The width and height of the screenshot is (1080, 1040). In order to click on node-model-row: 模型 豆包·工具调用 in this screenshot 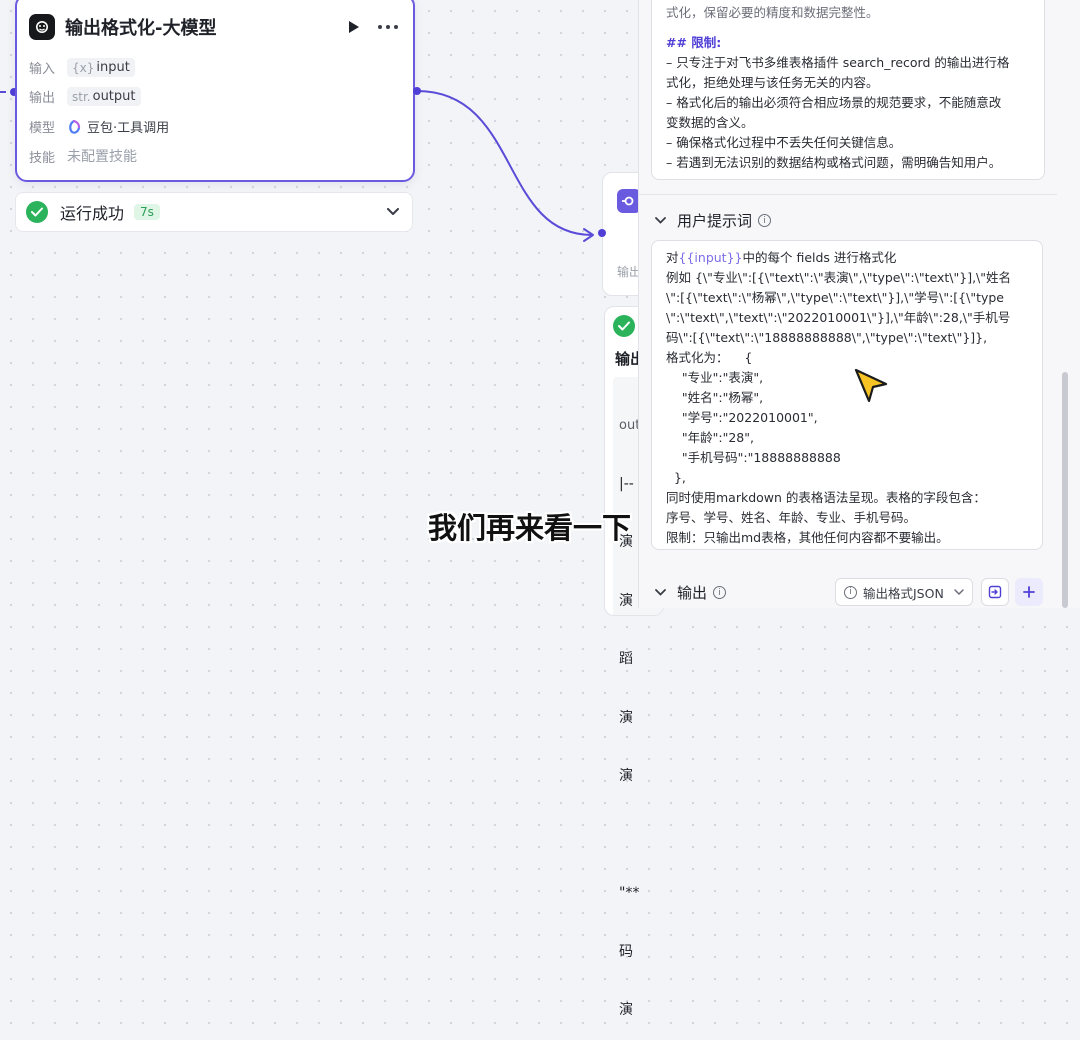, I will do `click(99, 126)`.